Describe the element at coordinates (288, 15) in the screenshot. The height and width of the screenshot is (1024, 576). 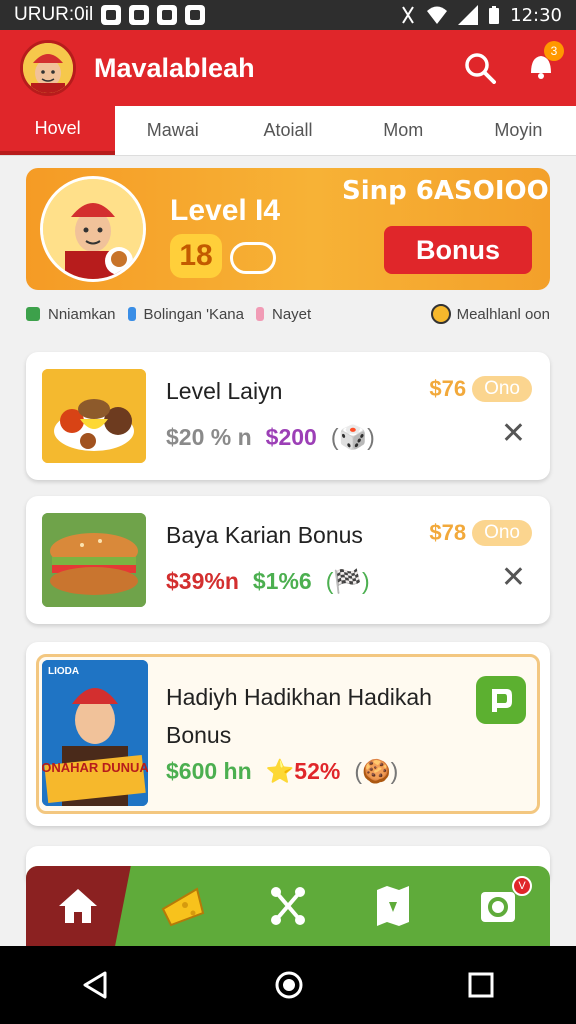
I see `status-bar: URUR:0il 12:30` at that location.